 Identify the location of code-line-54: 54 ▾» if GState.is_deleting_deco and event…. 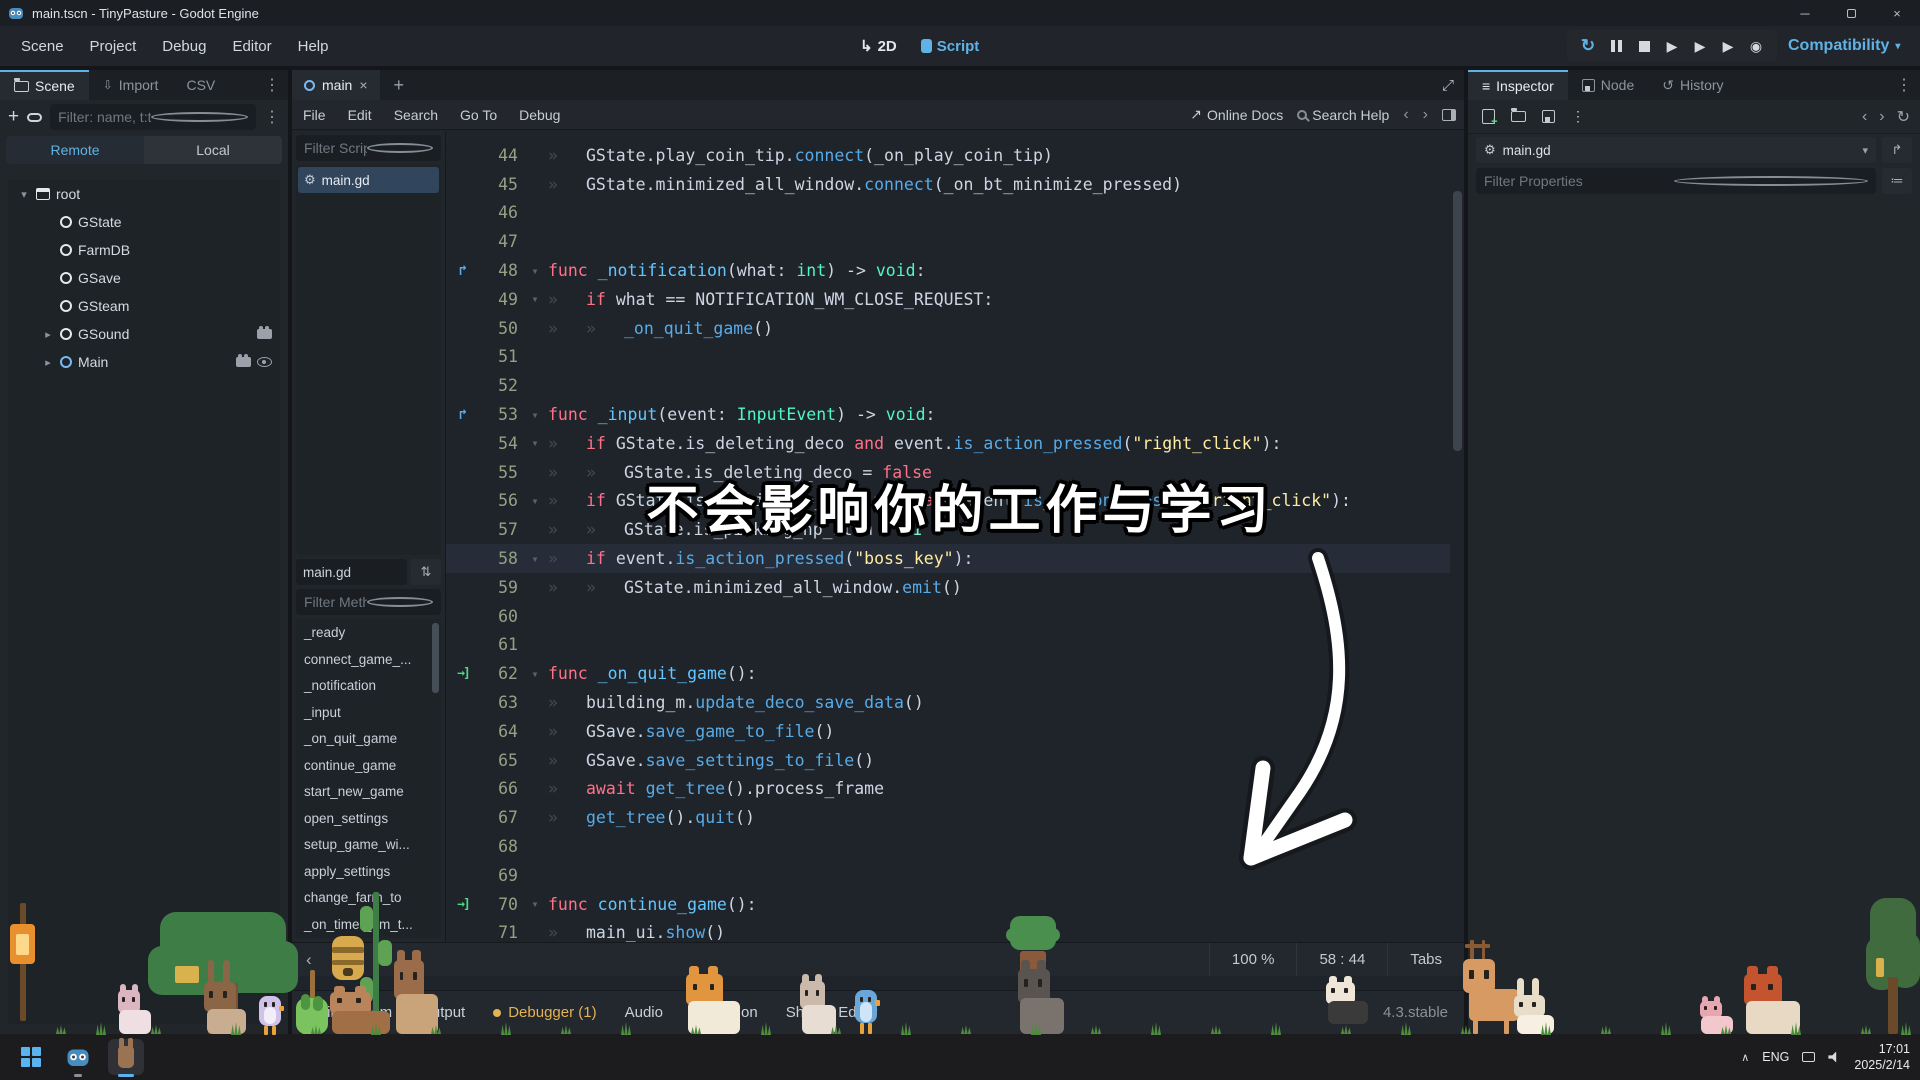
(948, 443).